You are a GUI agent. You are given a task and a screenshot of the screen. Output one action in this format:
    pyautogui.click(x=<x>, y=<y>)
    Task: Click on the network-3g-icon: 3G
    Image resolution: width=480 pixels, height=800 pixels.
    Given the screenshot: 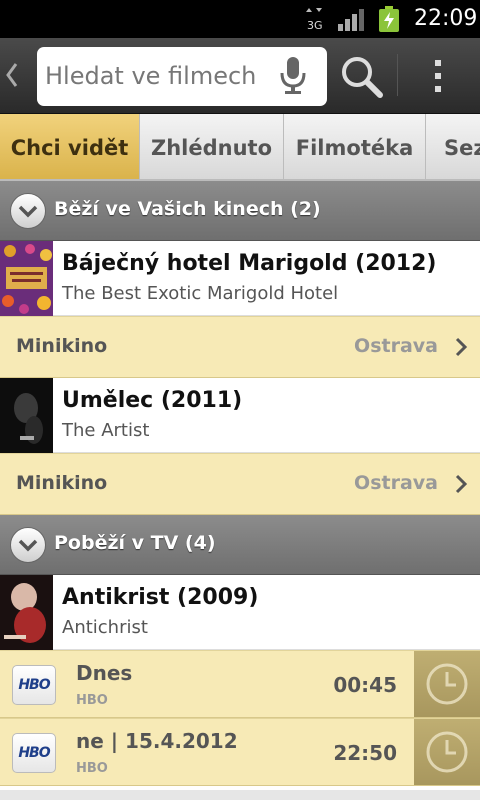 What is the action you would take?
    pyautogui.click(x=314, y=20)
    